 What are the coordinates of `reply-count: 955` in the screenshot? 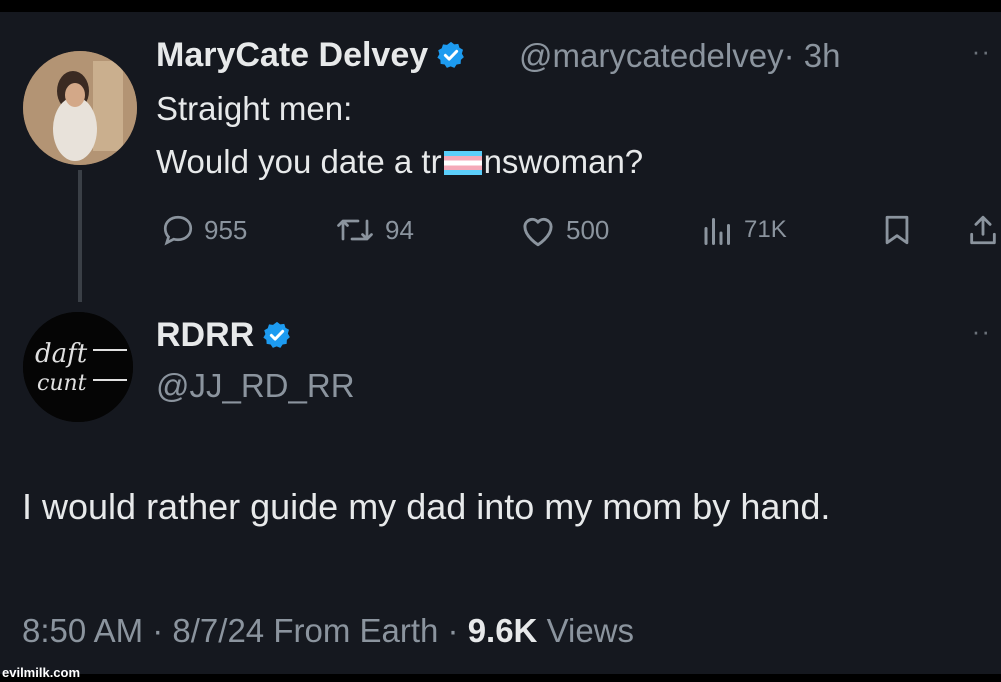 It's located at (226, 229).